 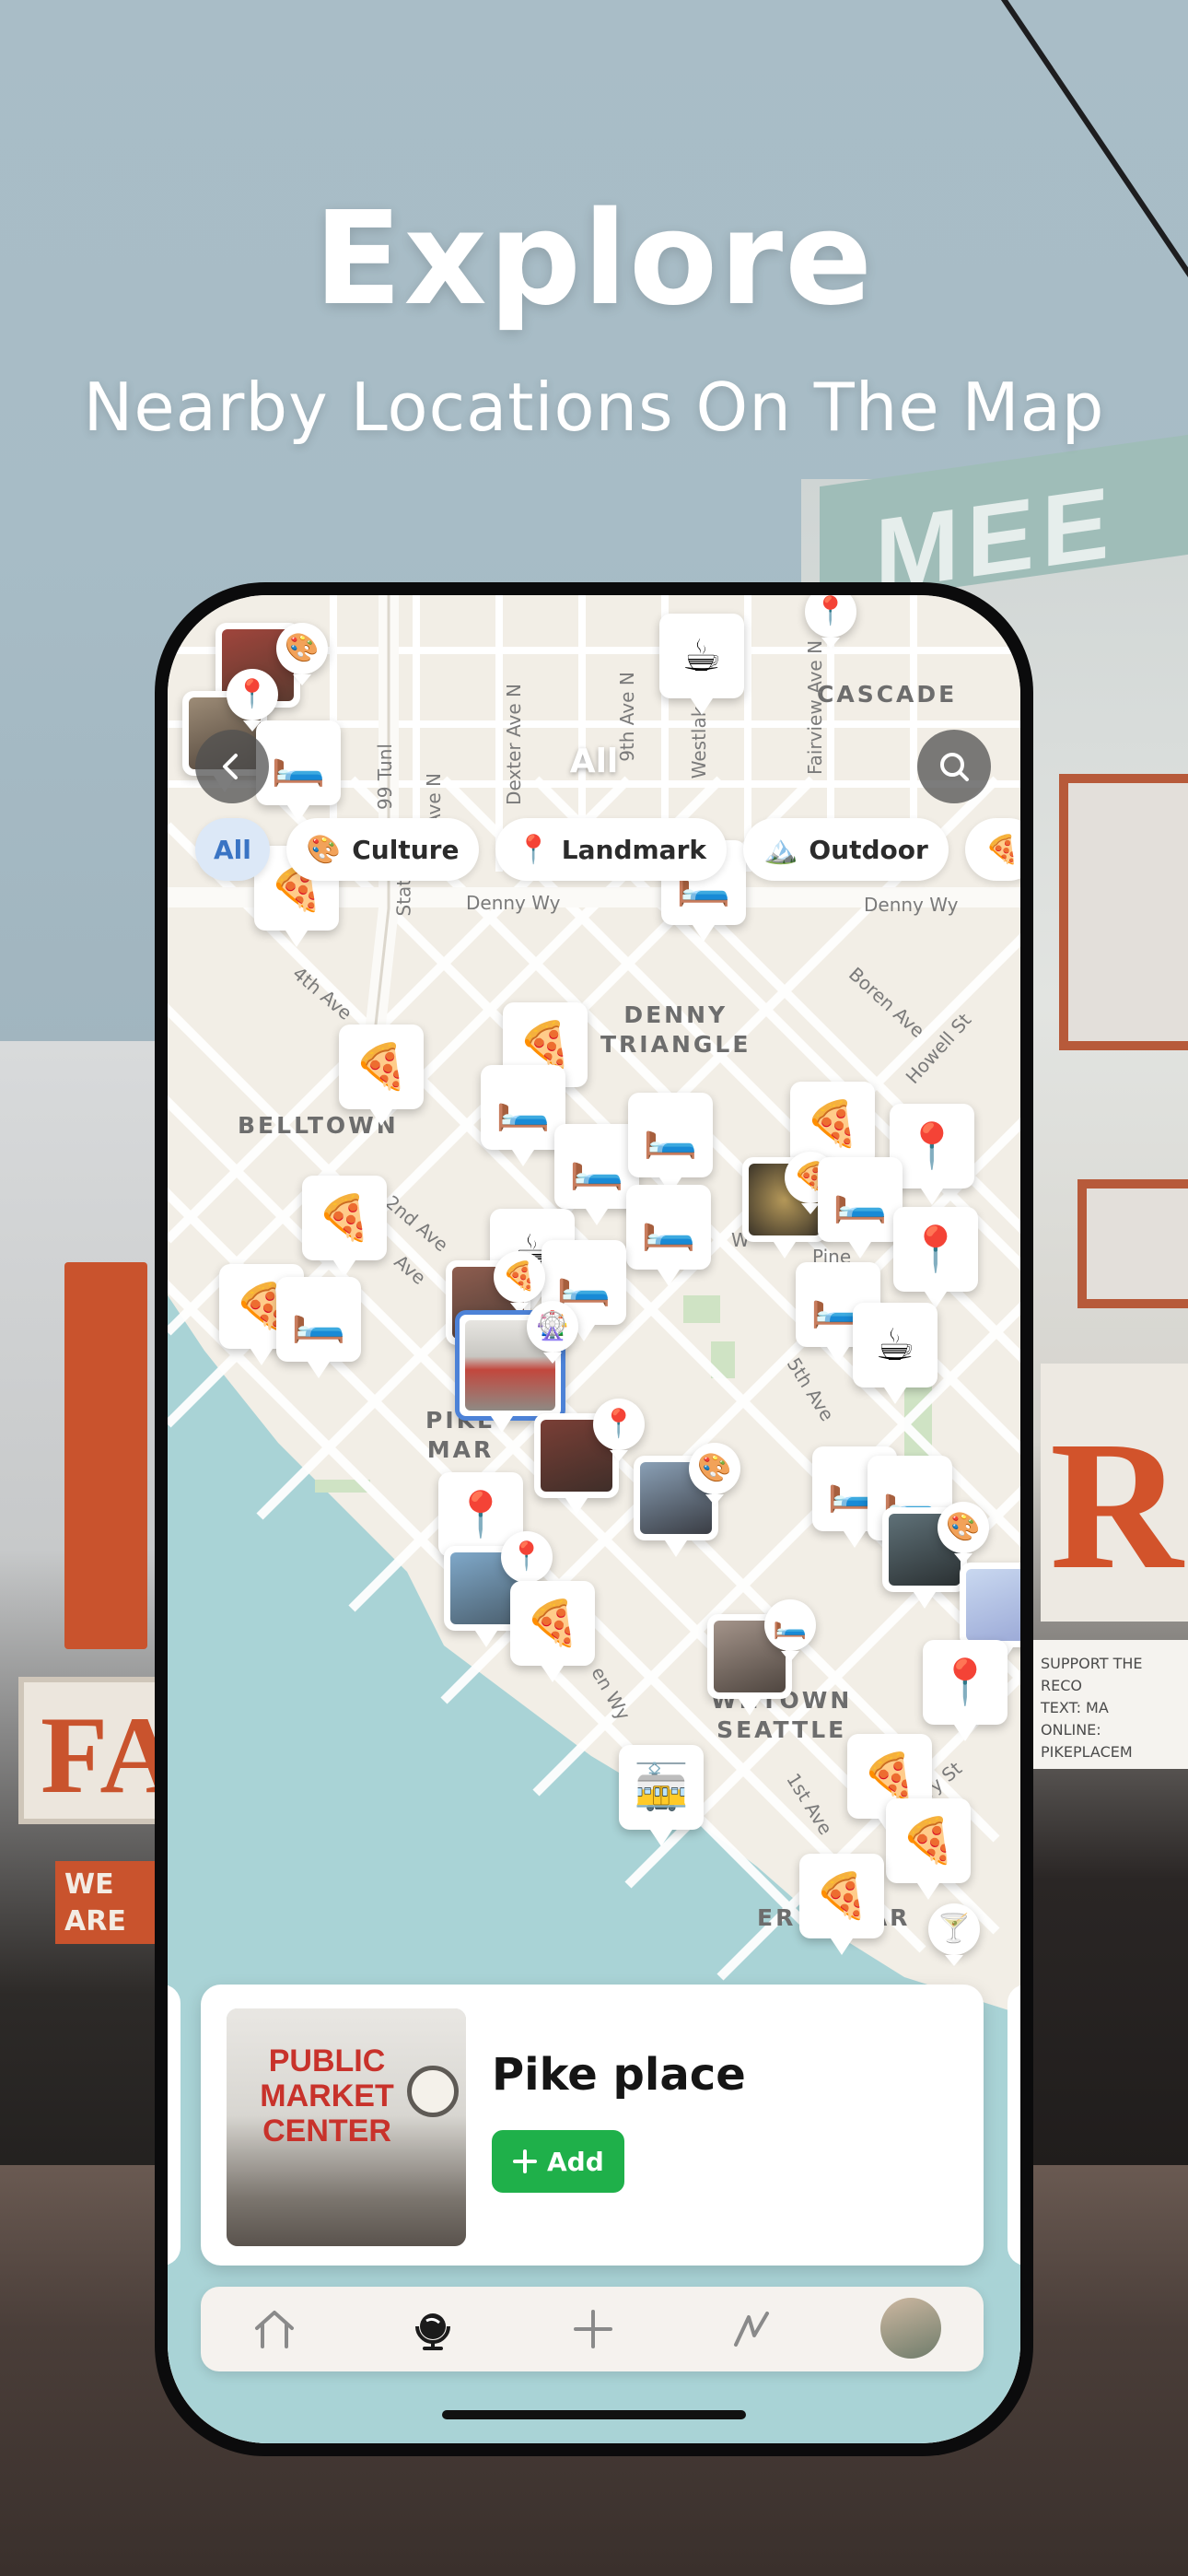 I want to click on home-indicator, so click(x=594, y=2414).